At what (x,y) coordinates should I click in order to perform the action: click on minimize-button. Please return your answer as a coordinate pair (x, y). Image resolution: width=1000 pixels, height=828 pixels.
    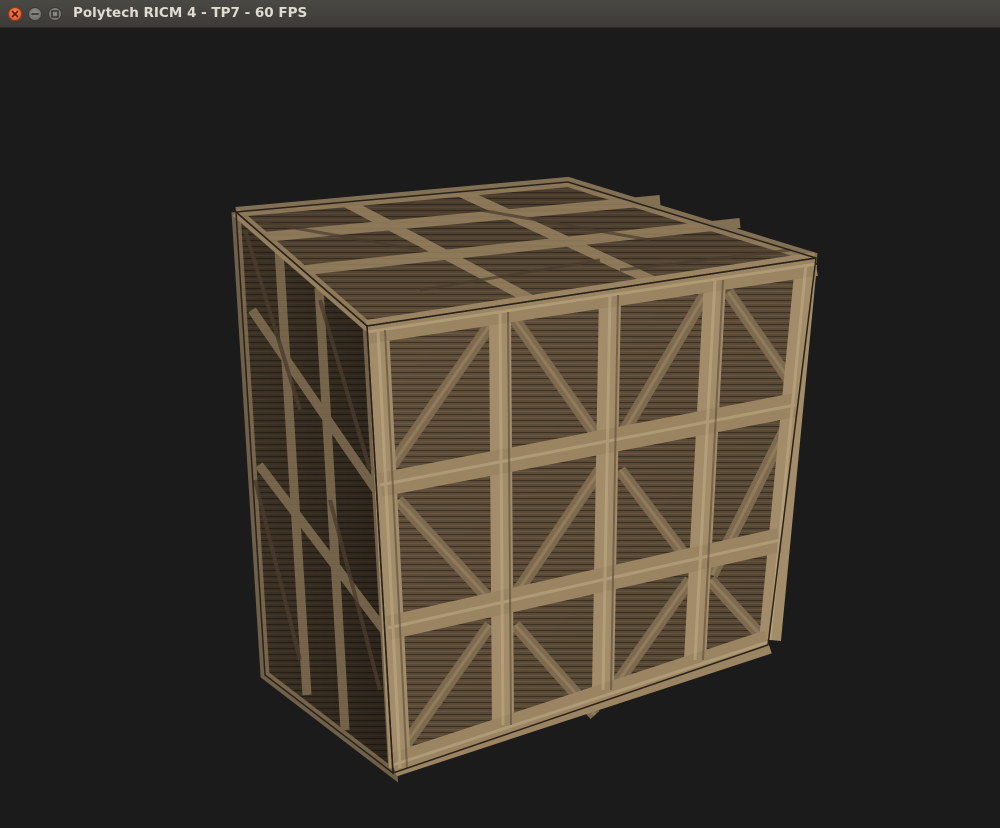
    Looking at the image, I should click on (35, 14).